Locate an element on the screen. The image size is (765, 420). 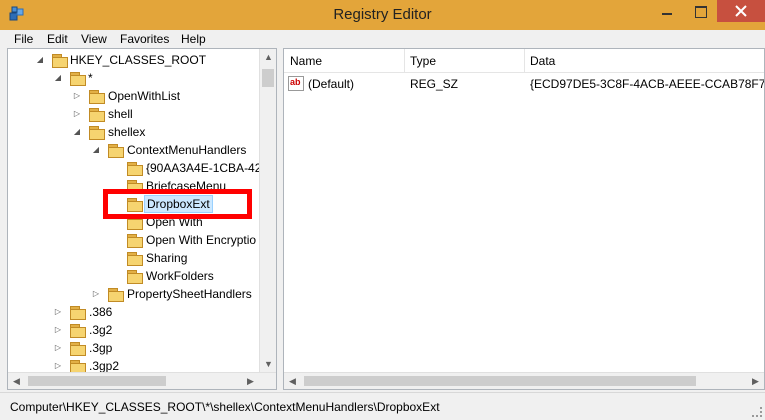
reg-sz-icon: ab is located at coordinates (296, 83).